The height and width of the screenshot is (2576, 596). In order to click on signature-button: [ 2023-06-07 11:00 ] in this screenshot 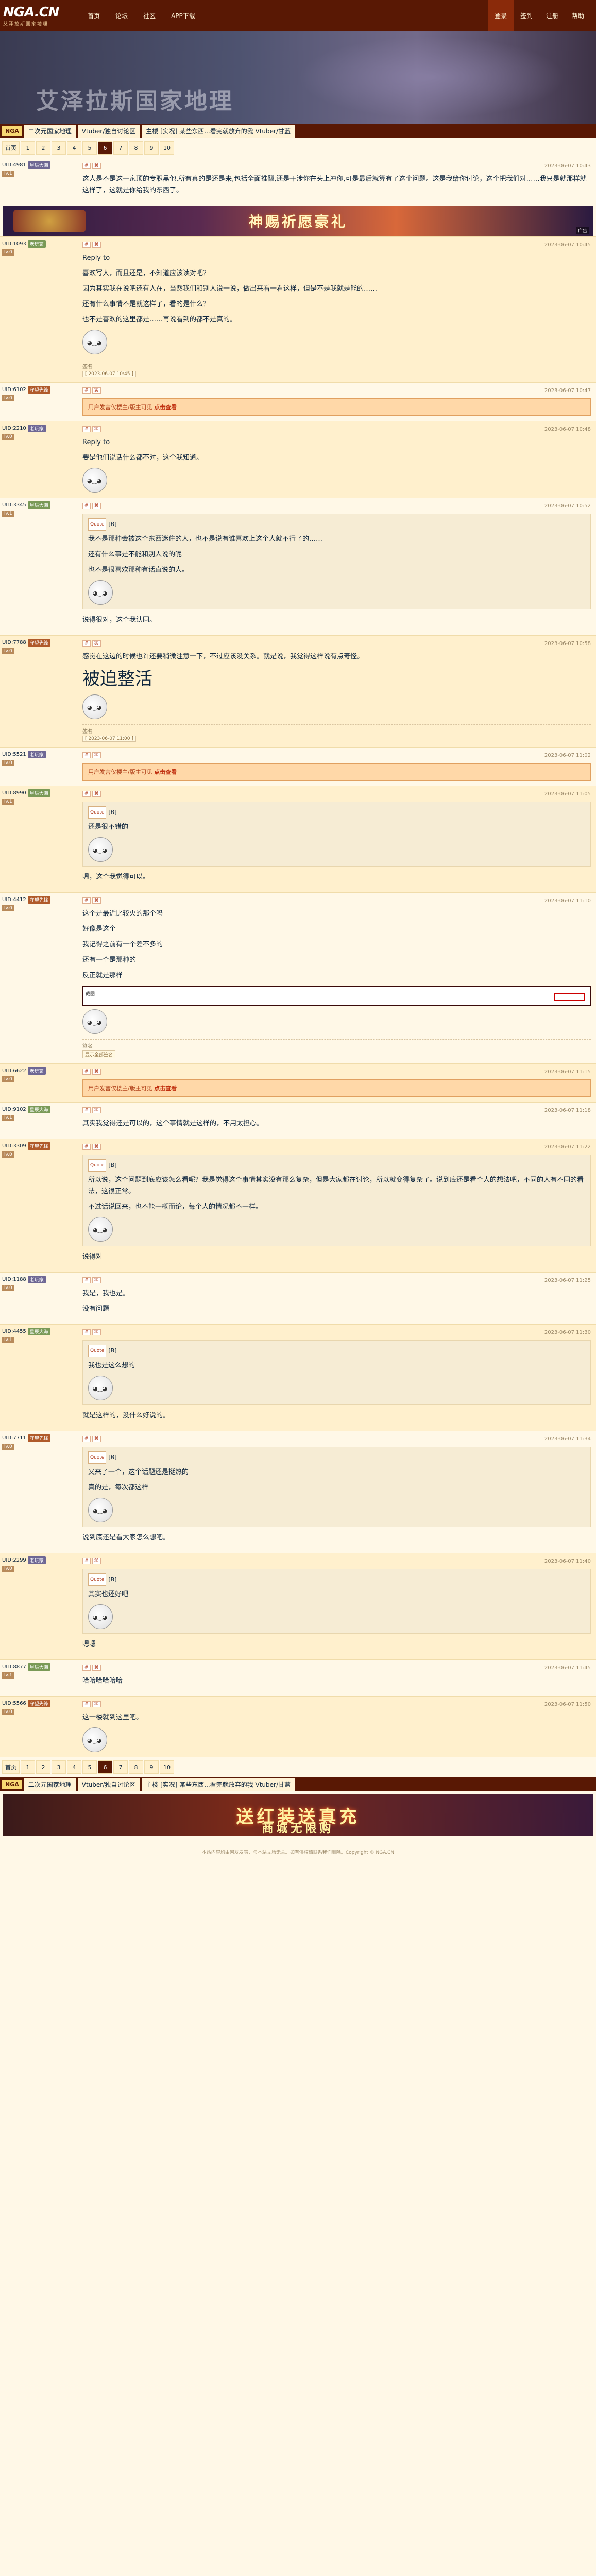, I will do `click(109, 739)`.